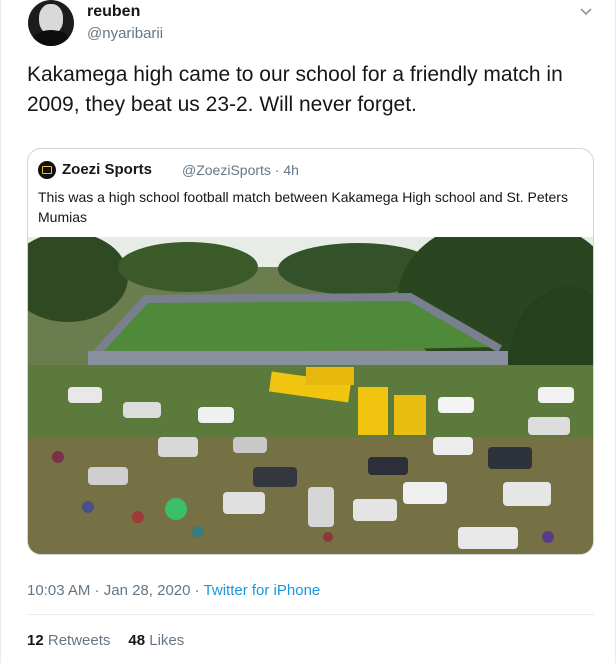 This screenshot has height=663, width=616. I want to click on avatar, so click(51, 23).